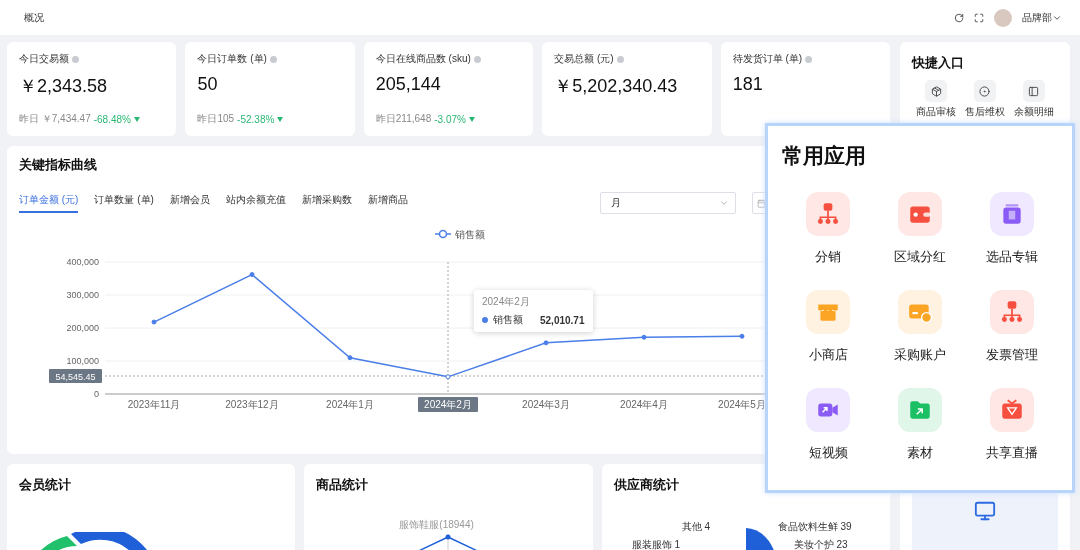 This screenshot has height=550, width=1080. I want to click on app-label: 选品专辑, so click(1012, 257).